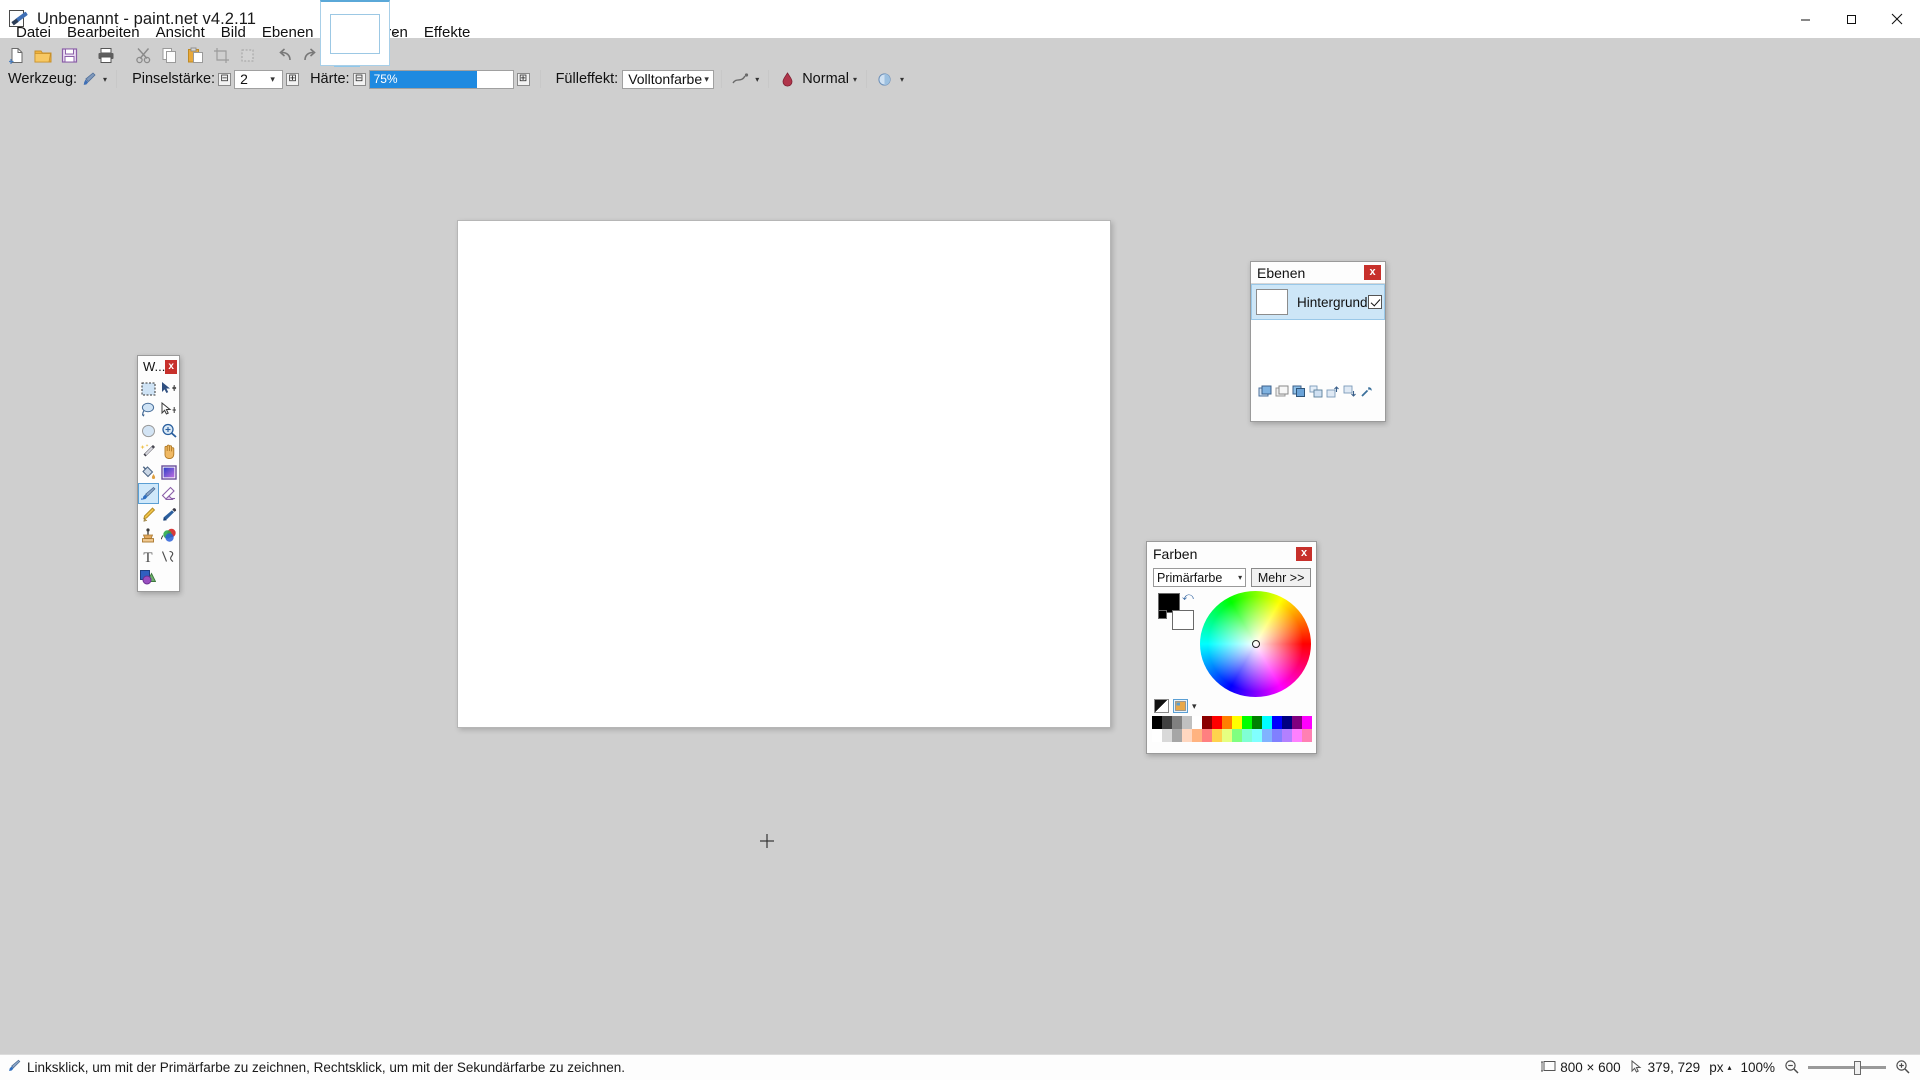 The width and height of the screenshot is (1920, 1080). What do you see at coordinates (148, 472) in the screenshot?
I see `tool-paint-bucket` at bounding box center [148, 472].